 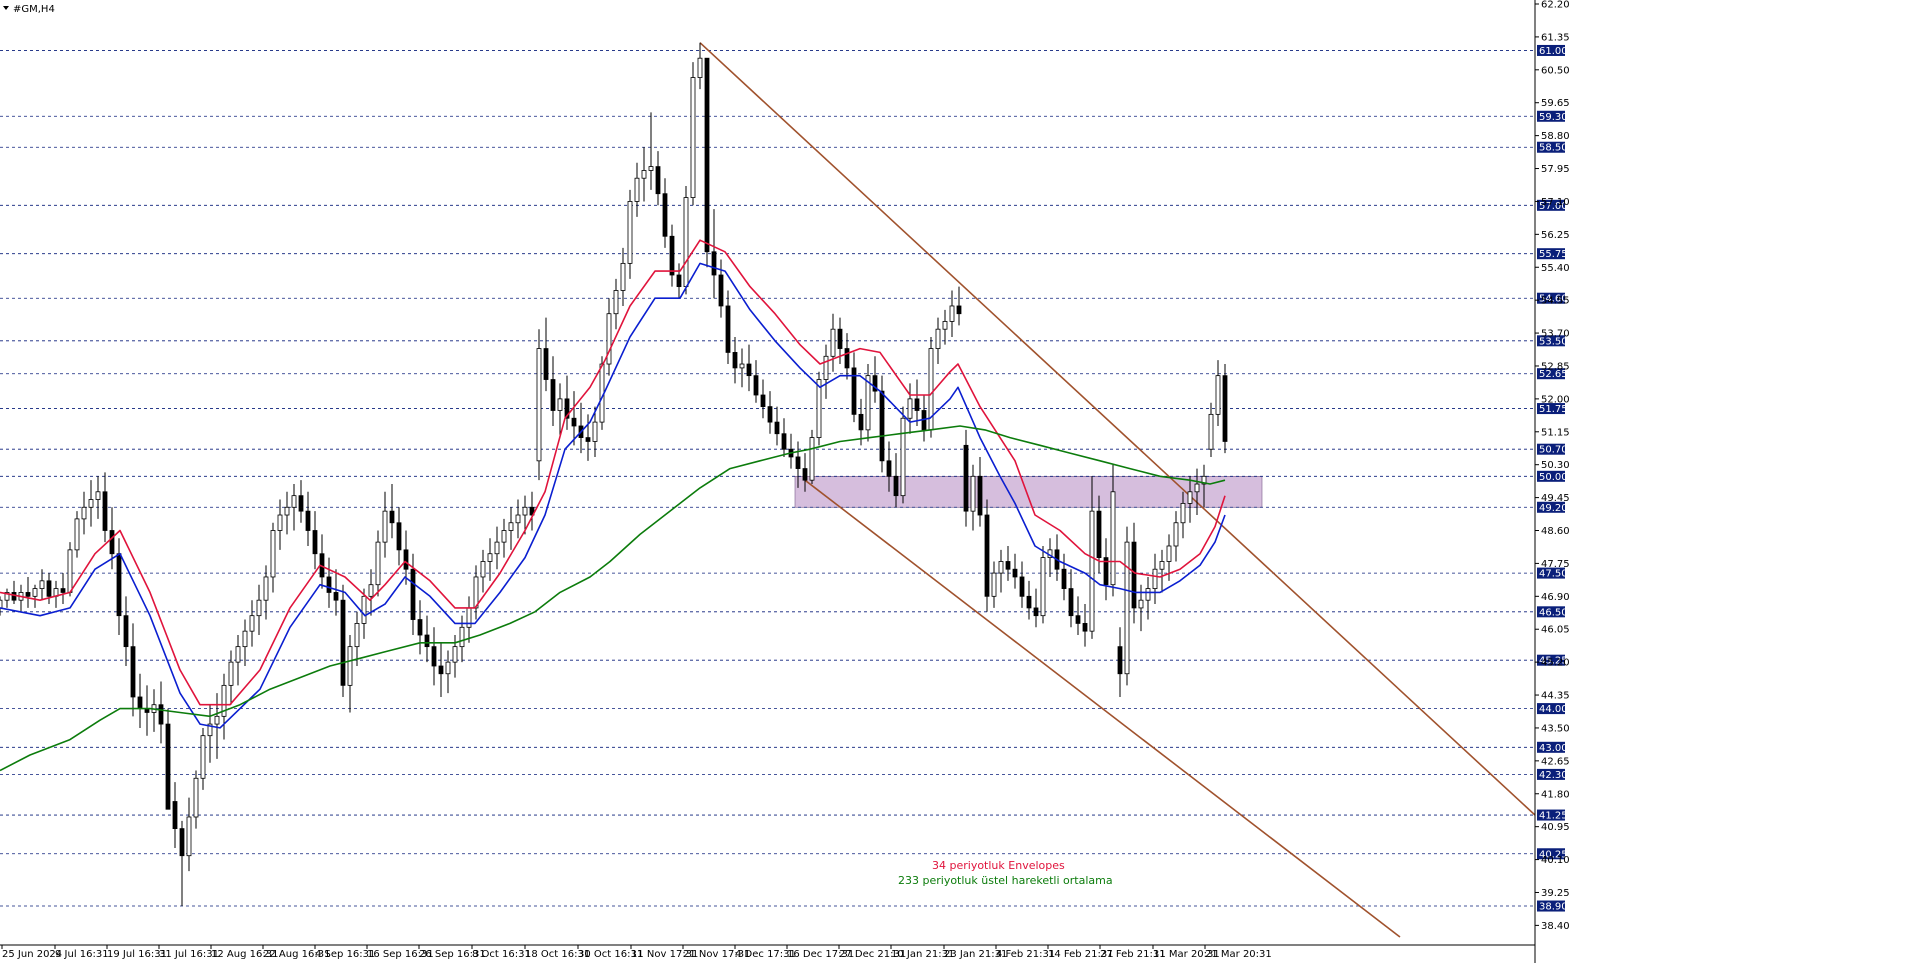 What do you see at coordinates (1555, 268) in the screenshot?
I see `y-tick-label: 55.40` at bounding box center [1555, 268].